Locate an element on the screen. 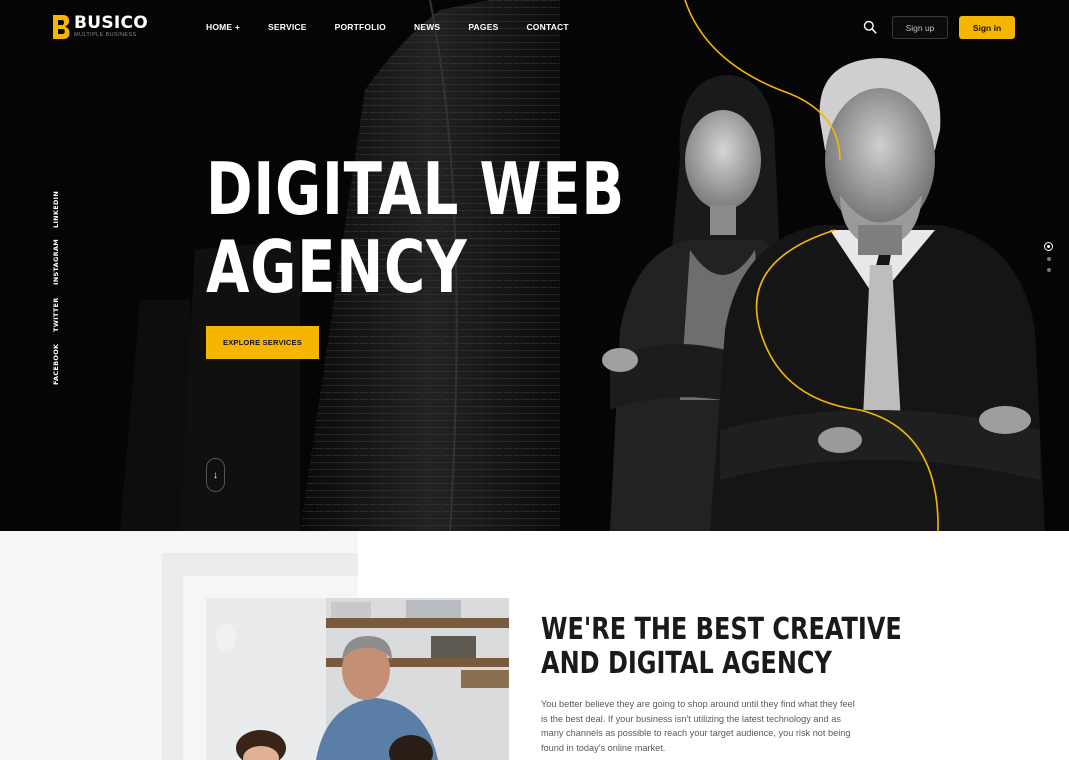  arrow-down-icon: ↓ is located at coordinates (215, 475).